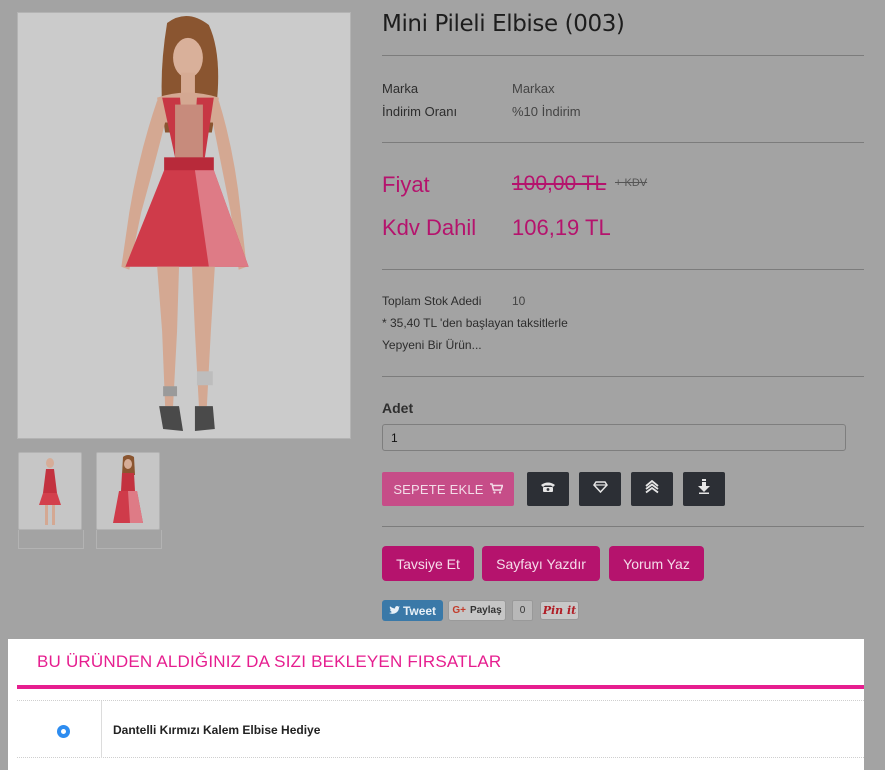  Describe the element at coordinates (475, 323) in the screenshot. I see `installment-text: * 35,40 TL 'den başlayan taksitlerle` at that location.